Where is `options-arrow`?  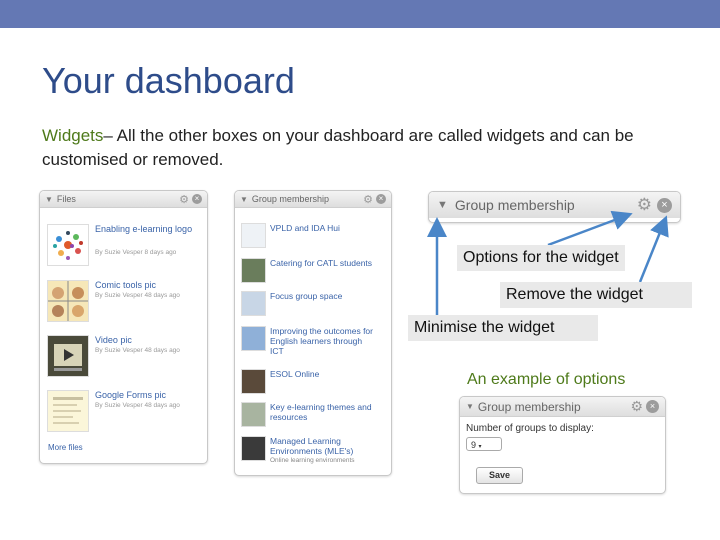 options-arrow is located at coordinates (590, 228).